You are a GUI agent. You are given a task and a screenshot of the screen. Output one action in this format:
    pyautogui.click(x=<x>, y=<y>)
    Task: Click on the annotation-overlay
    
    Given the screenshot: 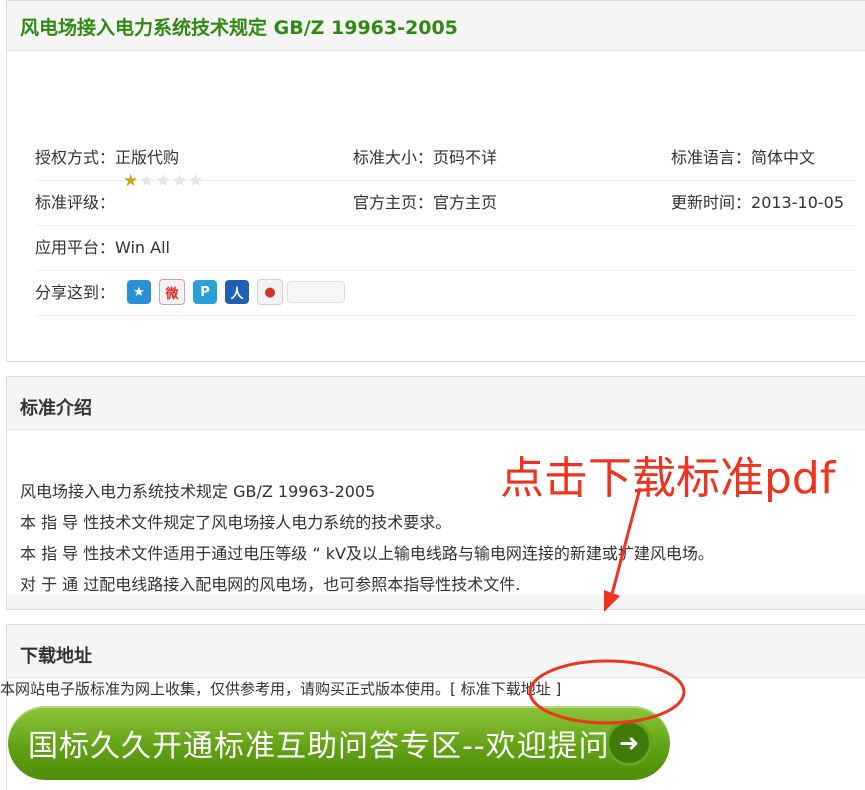 What is the action you would take?
    pyautogui.click(x=607, y=606)
    